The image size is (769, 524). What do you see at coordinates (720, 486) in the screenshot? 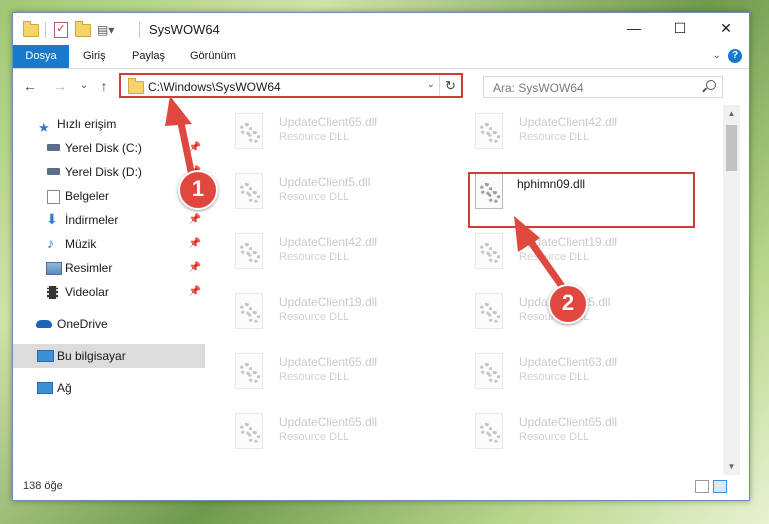
I see `large-icons-view-button` at bounding box center [720, 486].